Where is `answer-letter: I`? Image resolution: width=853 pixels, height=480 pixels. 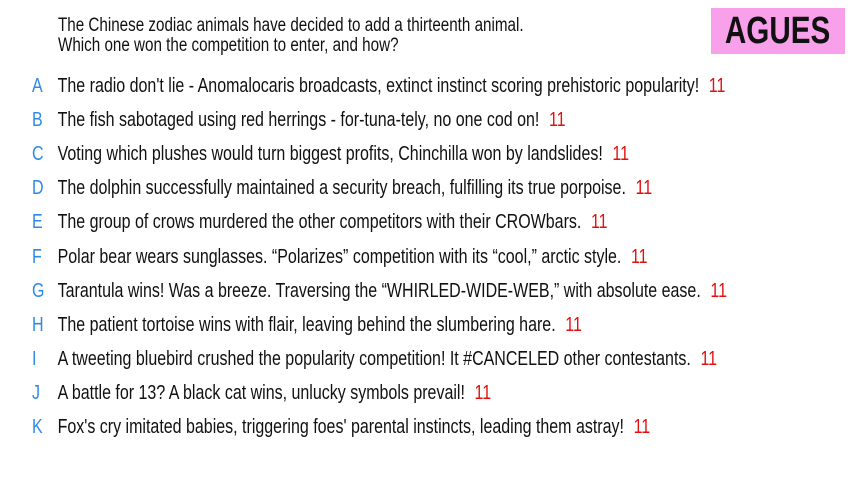
answer-letter: I is located at coordinates (34, 358).